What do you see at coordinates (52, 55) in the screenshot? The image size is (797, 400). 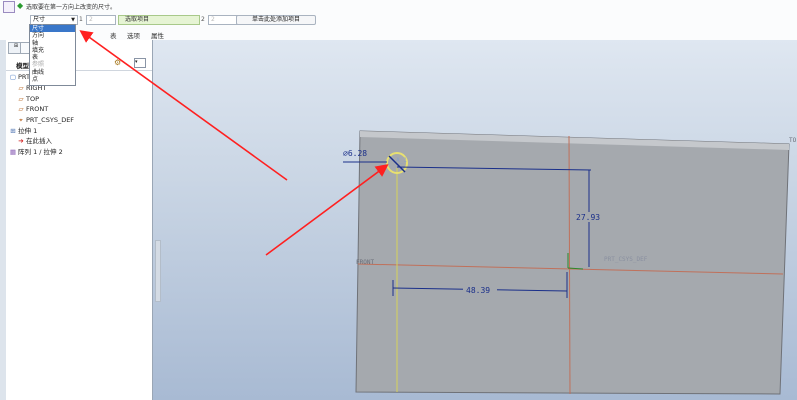 I see `pattern-type-list: 尺寸 方向 轴 填充 表 参照 曲线 点` at bounding box center [52, 55].